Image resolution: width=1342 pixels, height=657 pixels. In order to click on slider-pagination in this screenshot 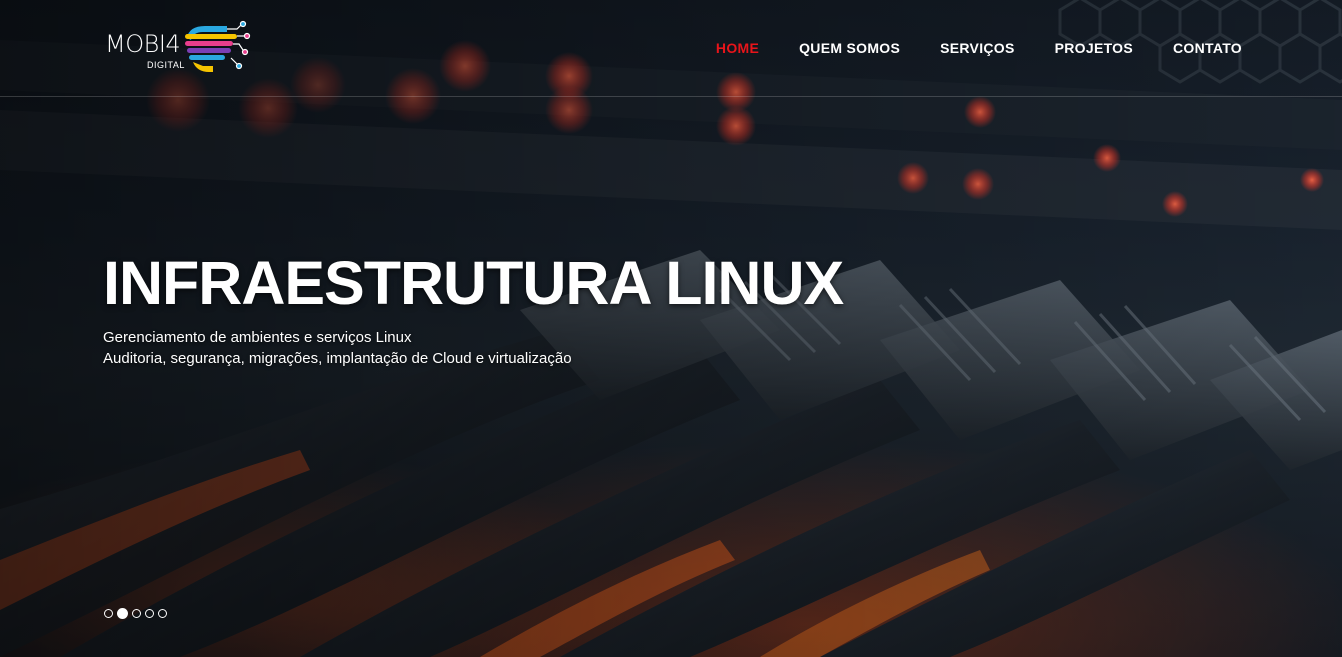, I will do `click(135, 613)`.